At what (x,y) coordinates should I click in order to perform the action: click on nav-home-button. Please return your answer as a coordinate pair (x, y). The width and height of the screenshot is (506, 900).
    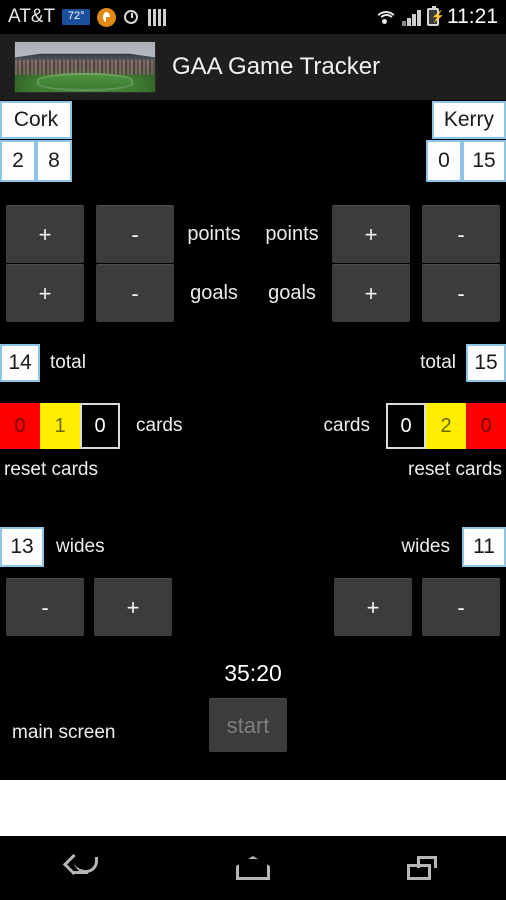
    Looking at the image, I should click on (253, 868).